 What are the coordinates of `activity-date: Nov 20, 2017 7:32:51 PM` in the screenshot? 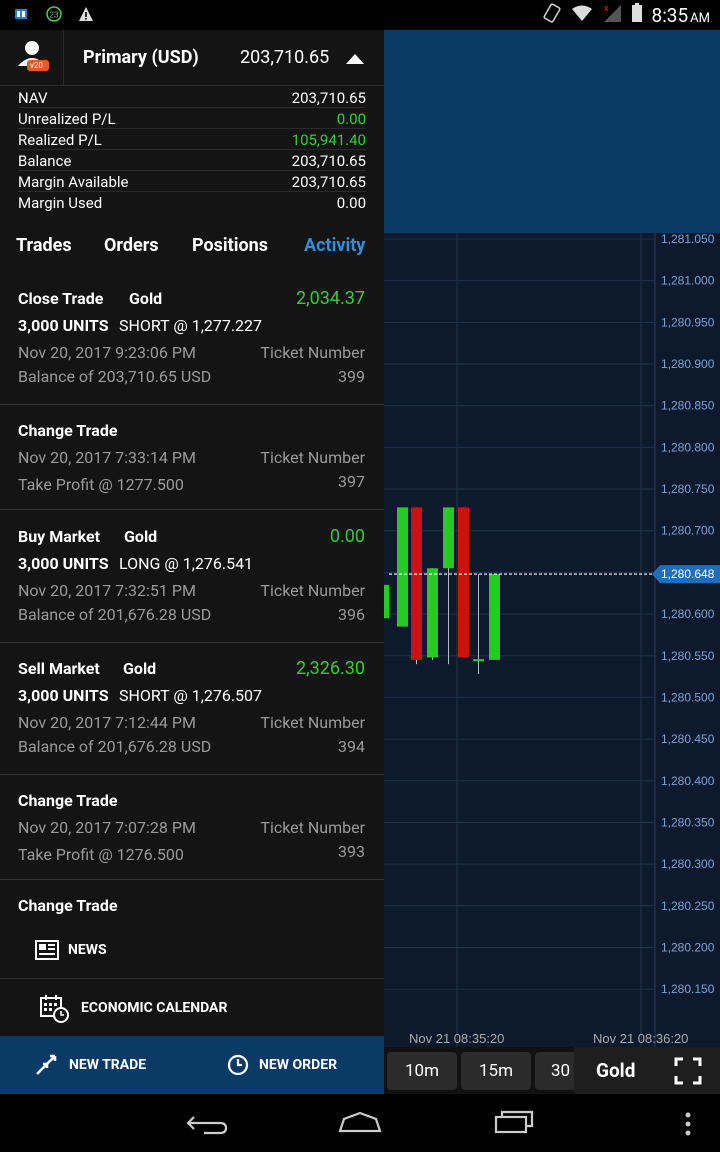 It's located at (107, 590).